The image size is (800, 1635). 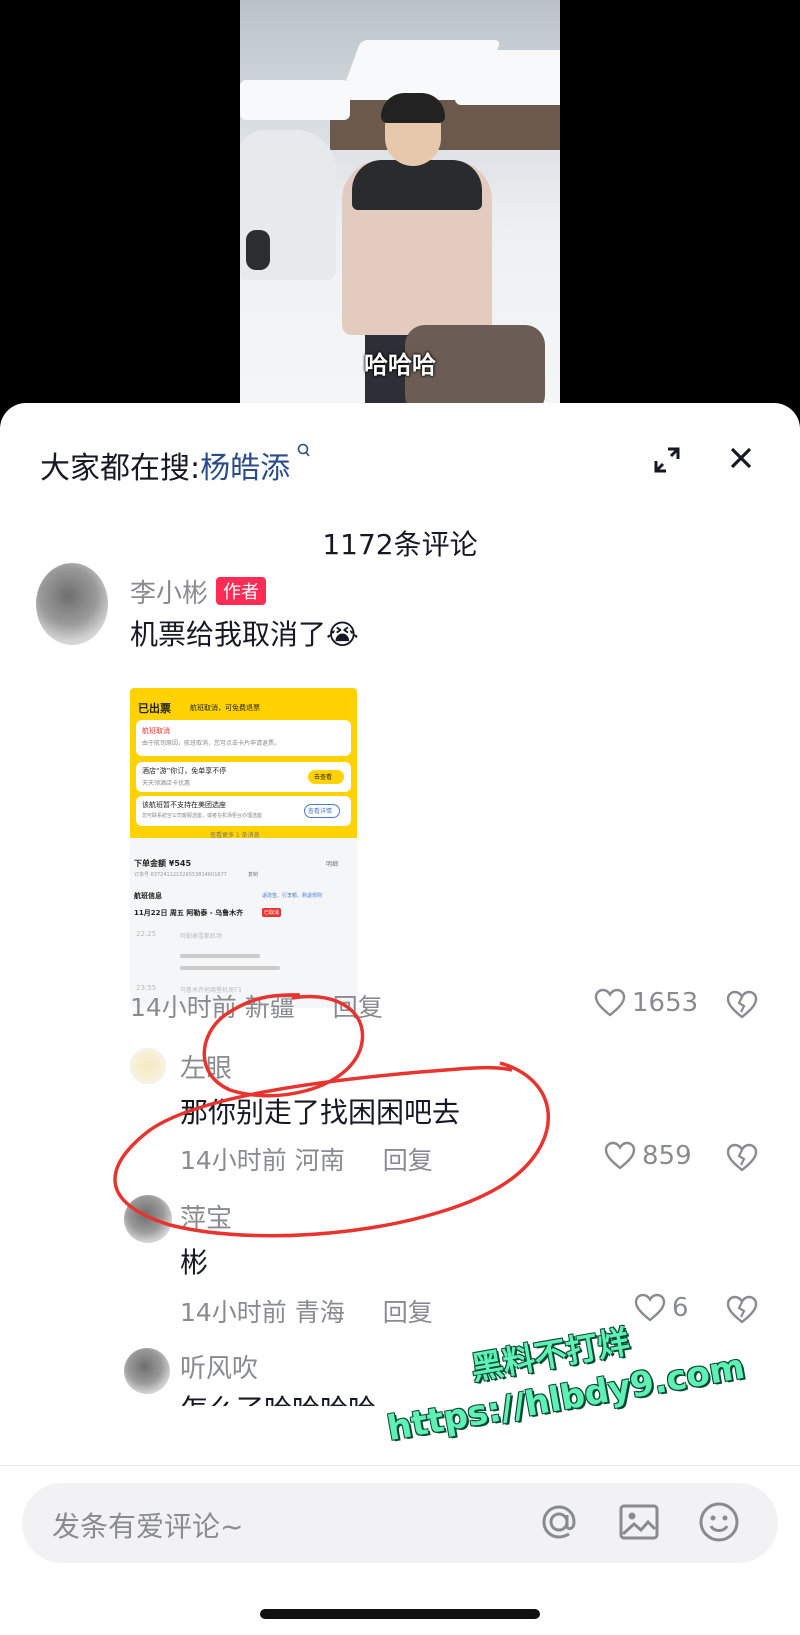 I want to click on like-count: 1653, so click(x=665, y=1003).